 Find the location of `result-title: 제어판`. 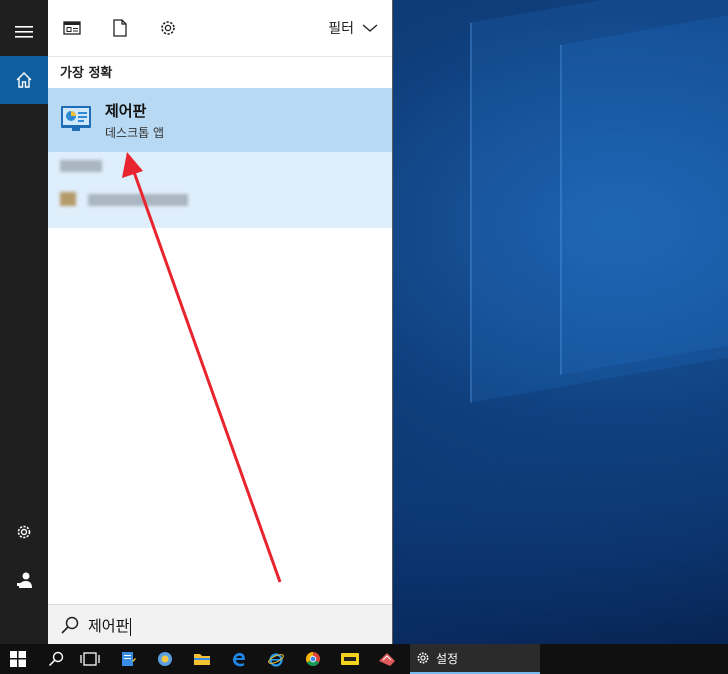

result-title: 제어판 is located at coordinates (126, 111).